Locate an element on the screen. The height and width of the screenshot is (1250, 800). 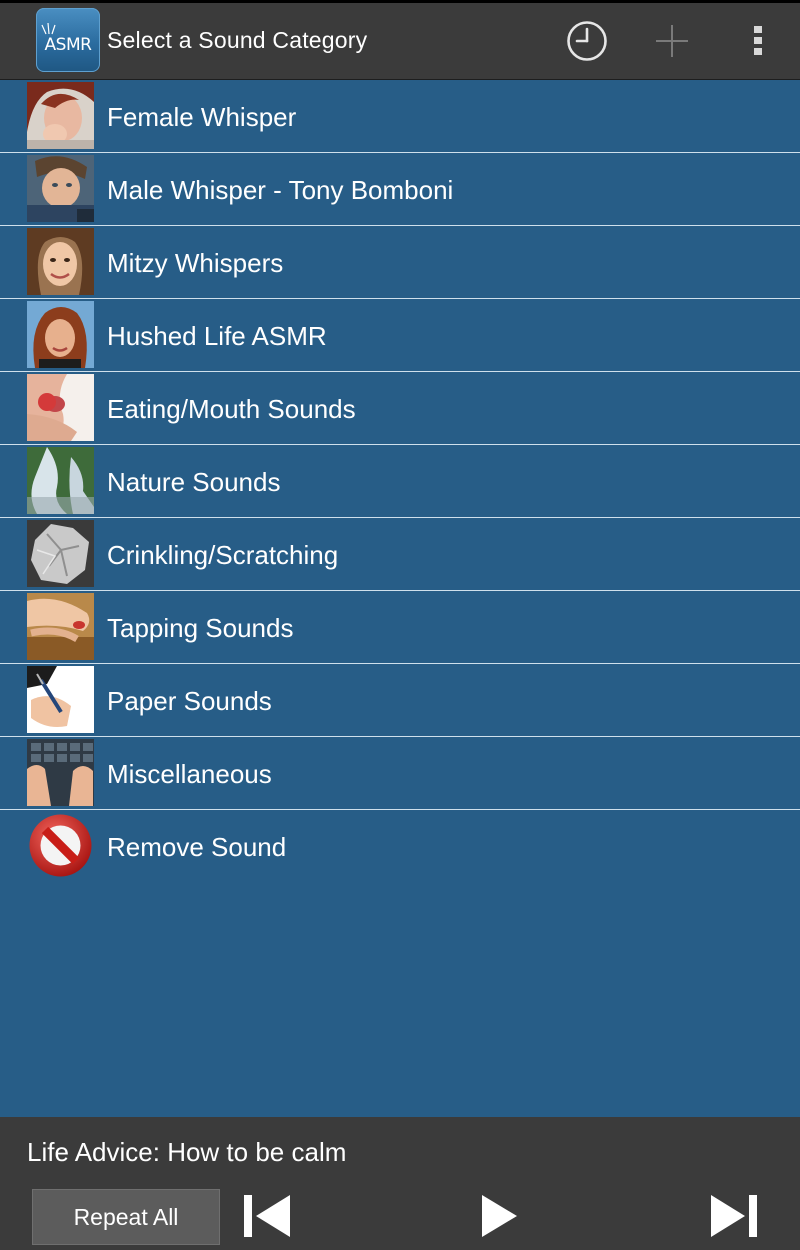
skip-previous-icon is located at coordinates (267, 1216).